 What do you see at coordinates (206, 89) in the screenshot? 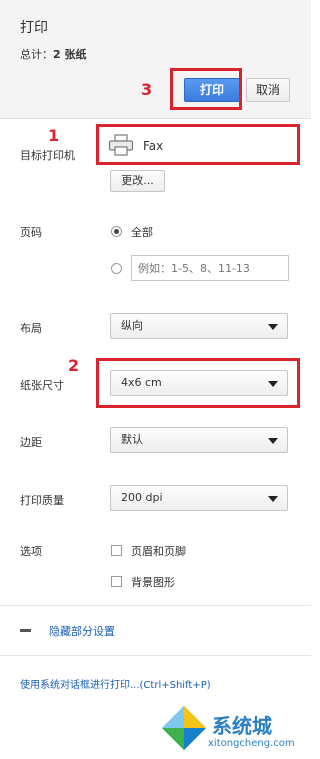
I see `annotation-box-print` at bounding box center [206, 89].